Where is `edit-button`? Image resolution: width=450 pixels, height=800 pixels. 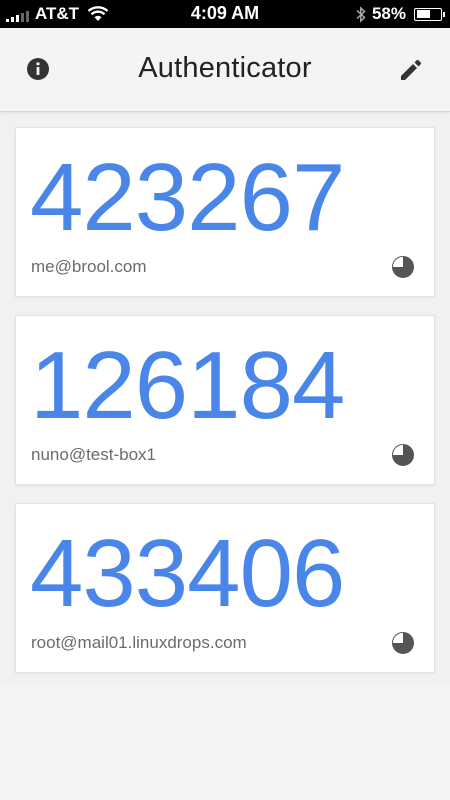 edit-button is located at coordinates (411, 70).